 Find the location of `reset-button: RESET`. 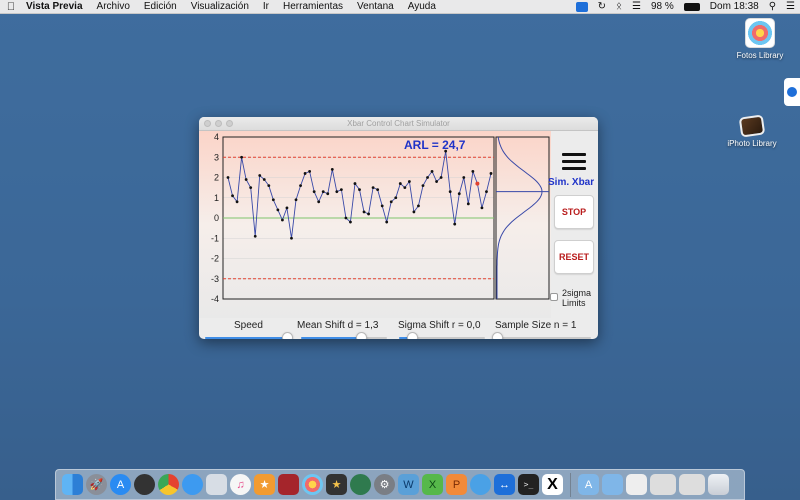

reset-button: RESET is located at coordinates (574, 257).